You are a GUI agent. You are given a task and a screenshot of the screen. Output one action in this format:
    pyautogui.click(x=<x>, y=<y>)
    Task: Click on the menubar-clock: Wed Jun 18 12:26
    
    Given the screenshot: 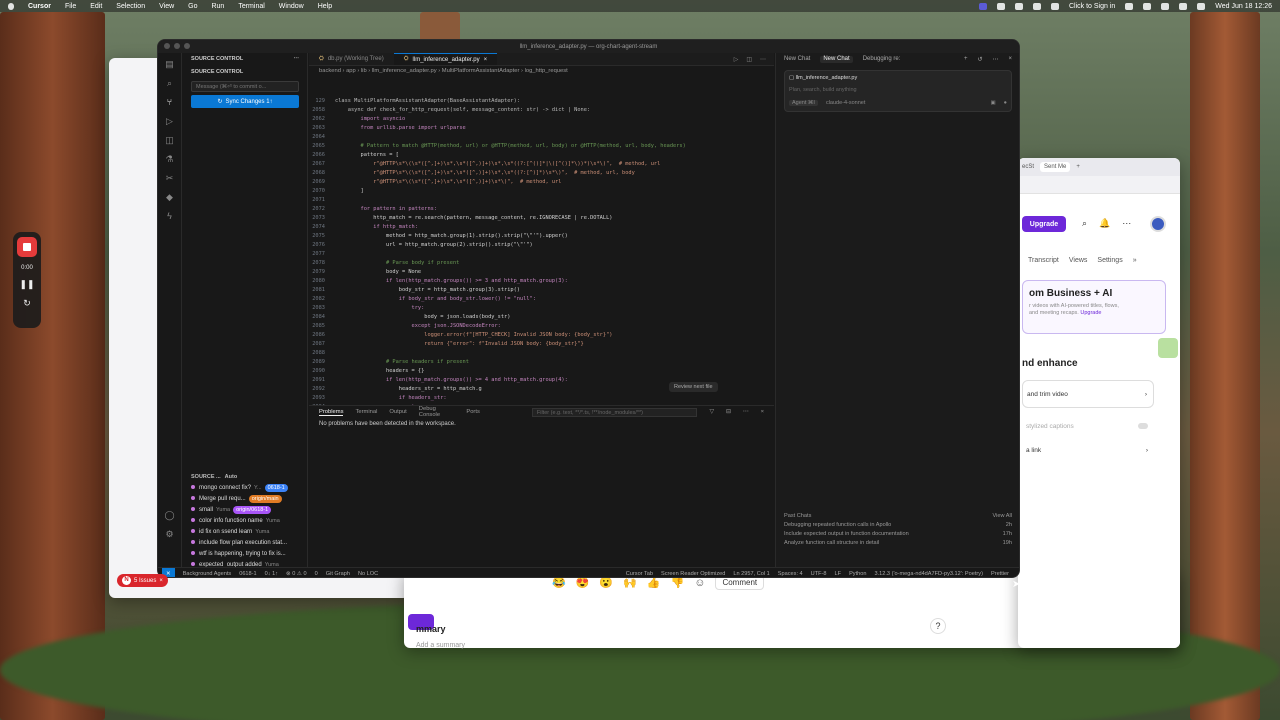 What is the action you would take?
    pyautogui.click(x=1243, y=6)
    